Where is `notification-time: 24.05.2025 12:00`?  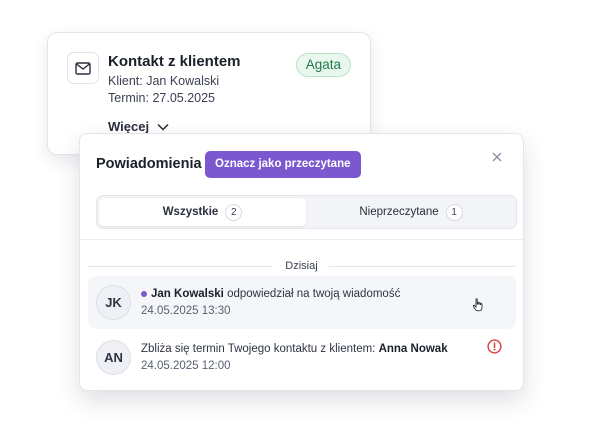
notification-time: 24.05.2025 12:00 is located at coordinates (186, 366).